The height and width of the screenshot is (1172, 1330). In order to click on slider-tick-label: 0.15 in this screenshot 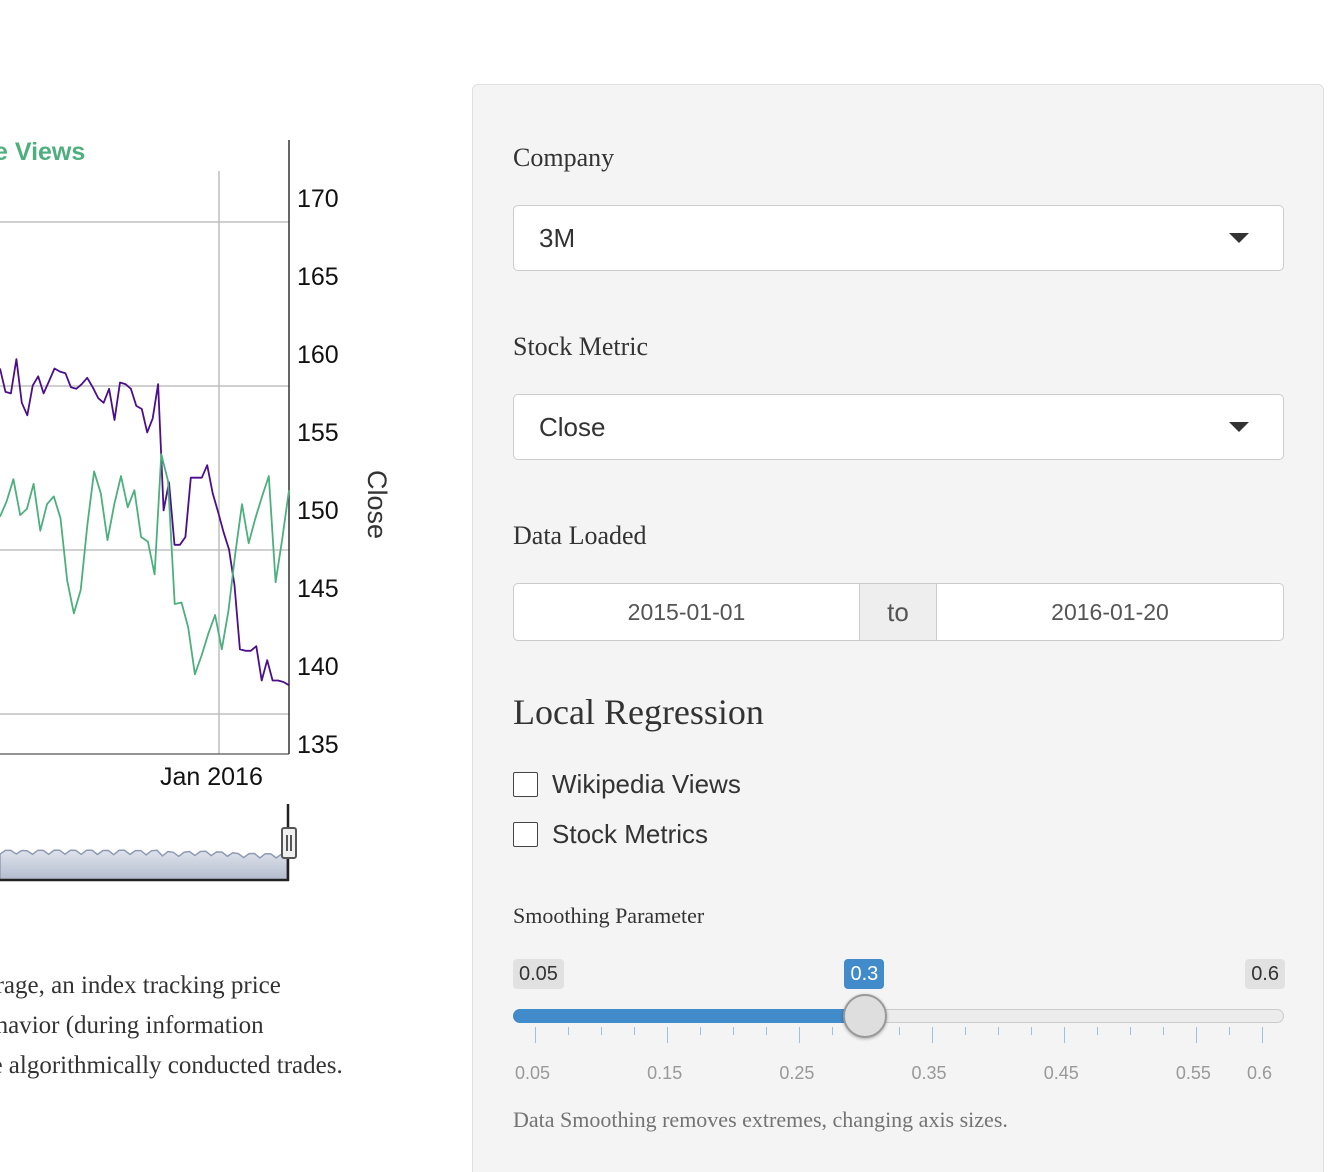, I will do `click(665, 1073)`.